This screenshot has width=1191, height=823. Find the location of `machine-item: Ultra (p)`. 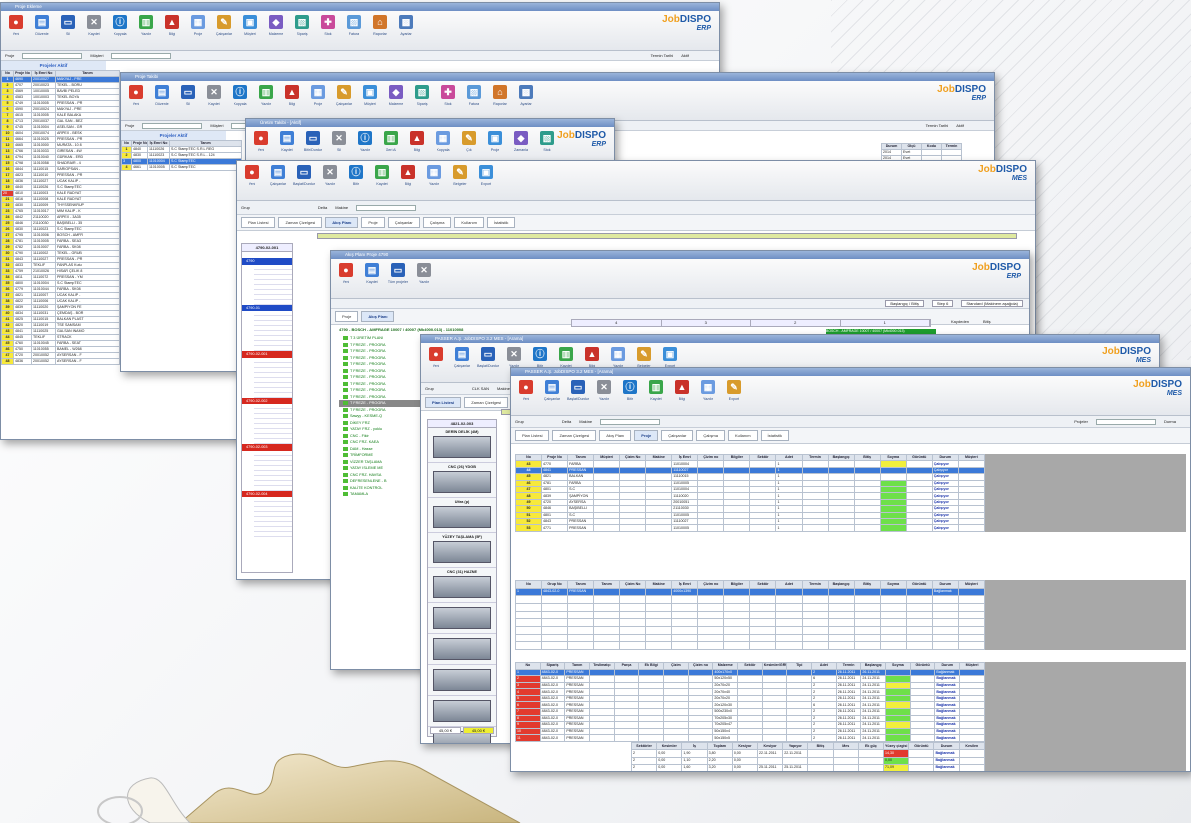

machine-item: Ultra (p) is located at coordinates (462, 515).